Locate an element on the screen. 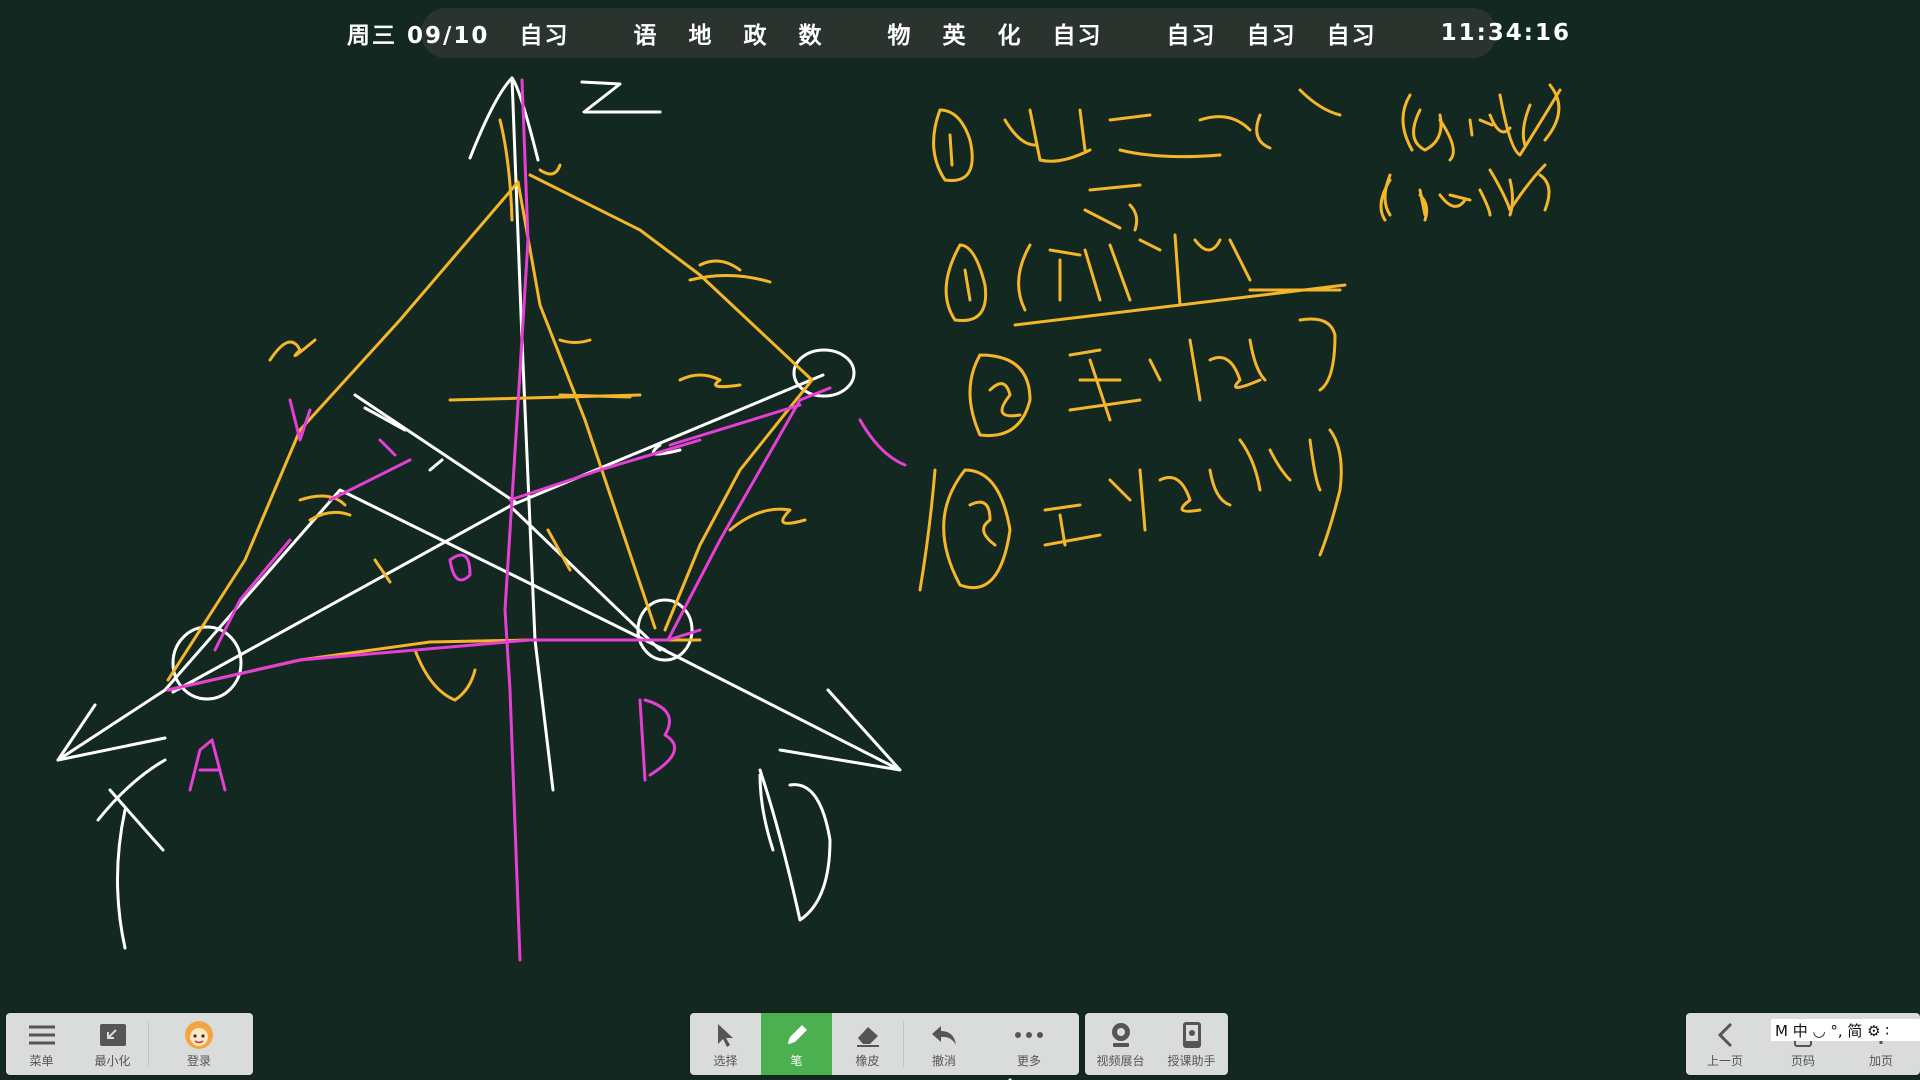 This screenshot has width=1920, height=1080. cursor-icon is located at coordinates (726, 1035).